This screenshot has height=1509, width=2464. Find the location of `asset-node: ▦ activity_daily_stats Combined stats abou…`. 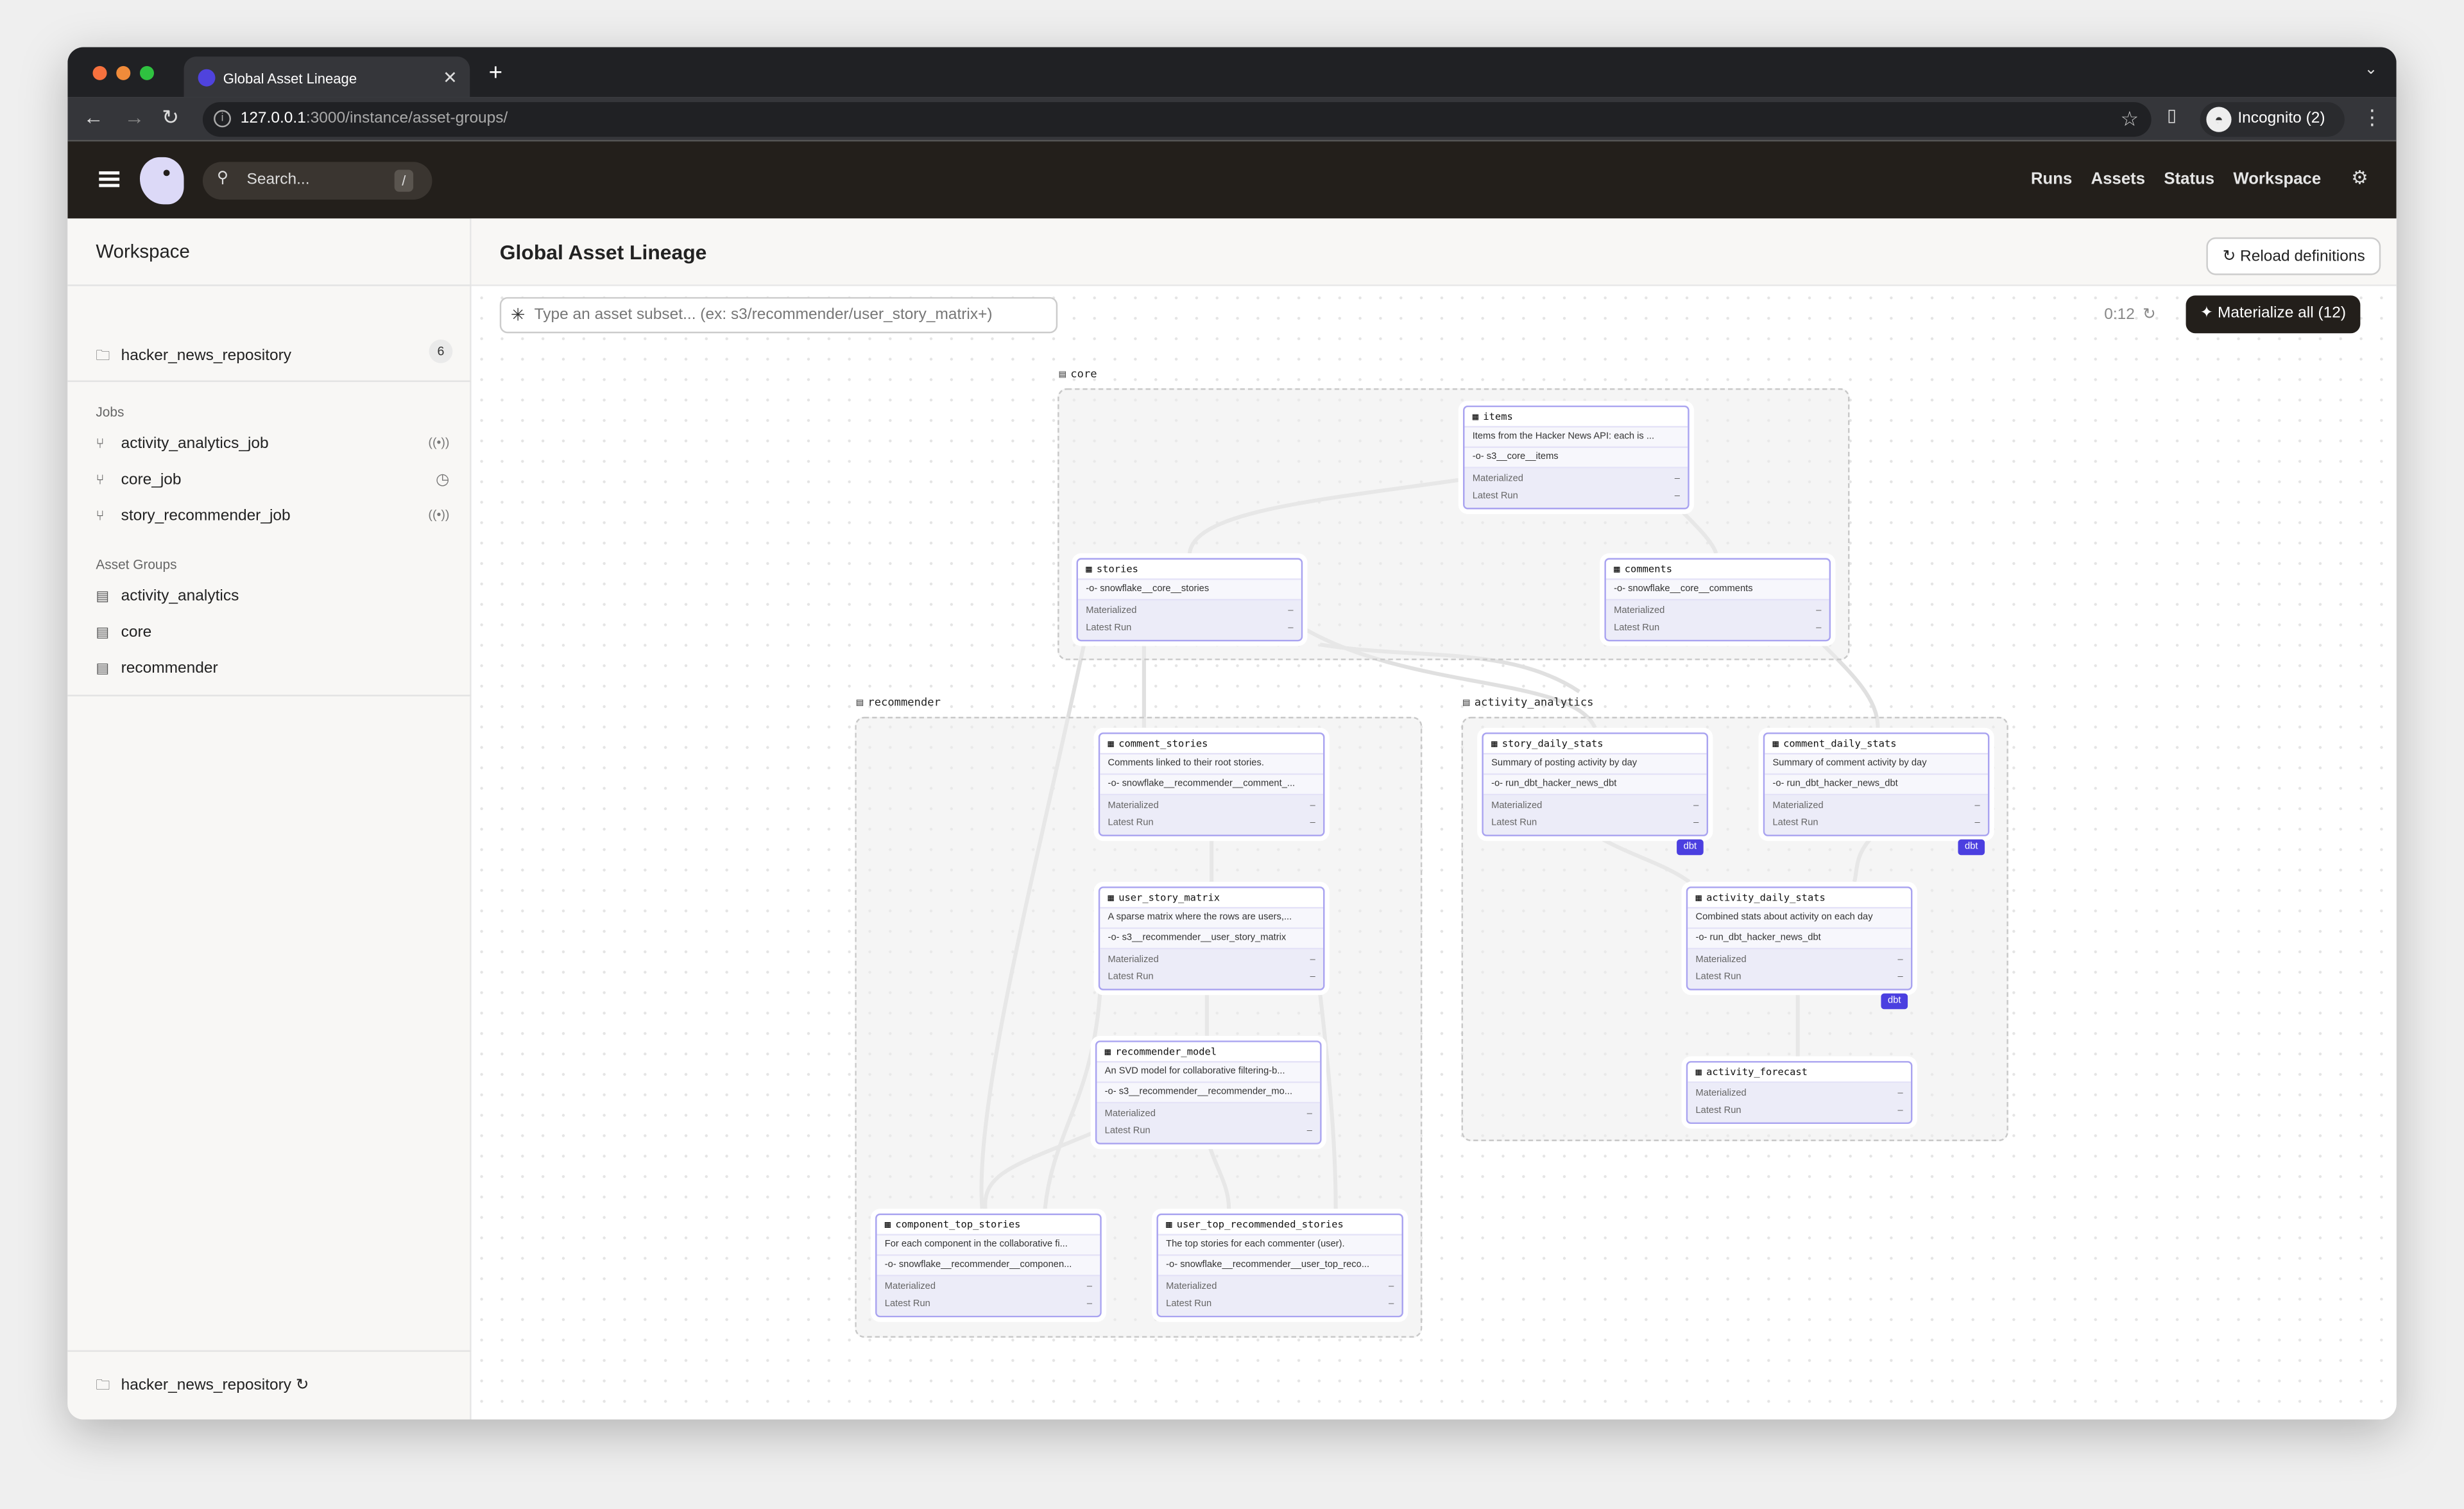

asset-node: ▦ activity_daily_stats Combined stats abou… is located at coordinates (1799, 938).